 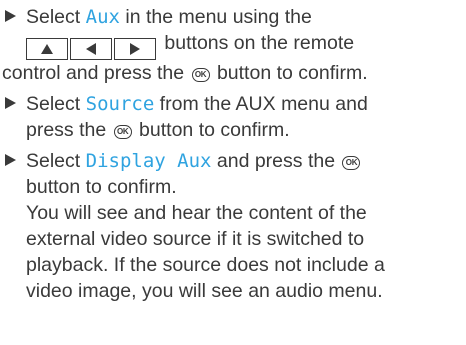 I want to click on right-arrow-icon, so click(x=135, y=49).